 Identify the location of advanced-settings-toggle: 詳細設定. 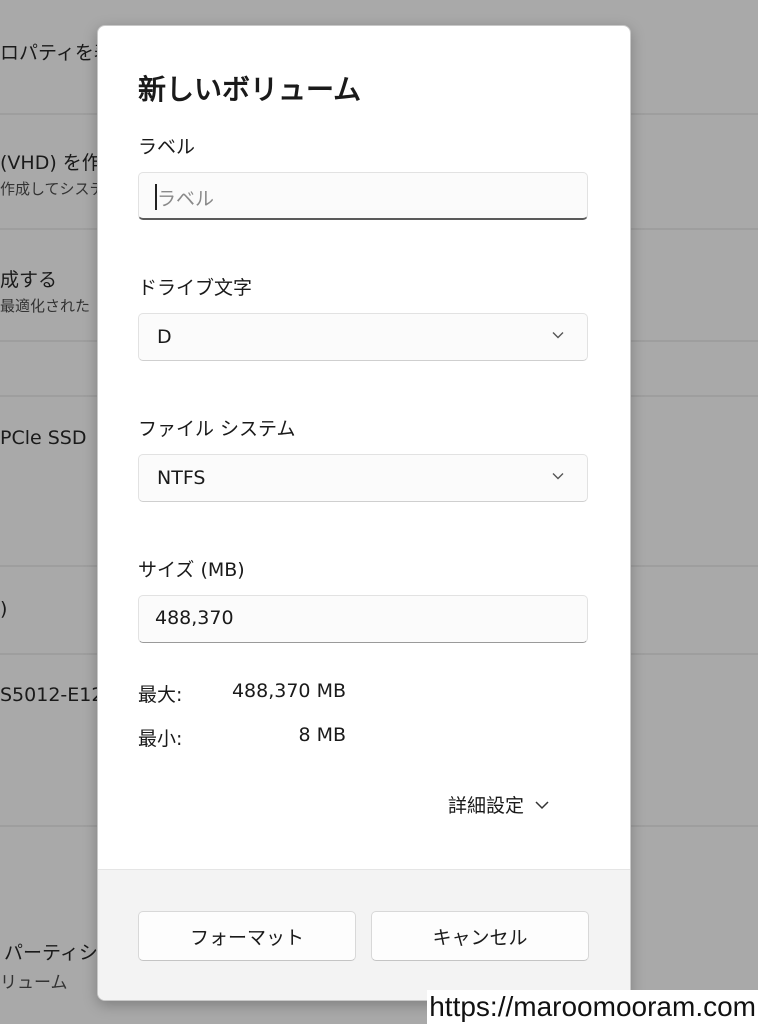
(499, 804).